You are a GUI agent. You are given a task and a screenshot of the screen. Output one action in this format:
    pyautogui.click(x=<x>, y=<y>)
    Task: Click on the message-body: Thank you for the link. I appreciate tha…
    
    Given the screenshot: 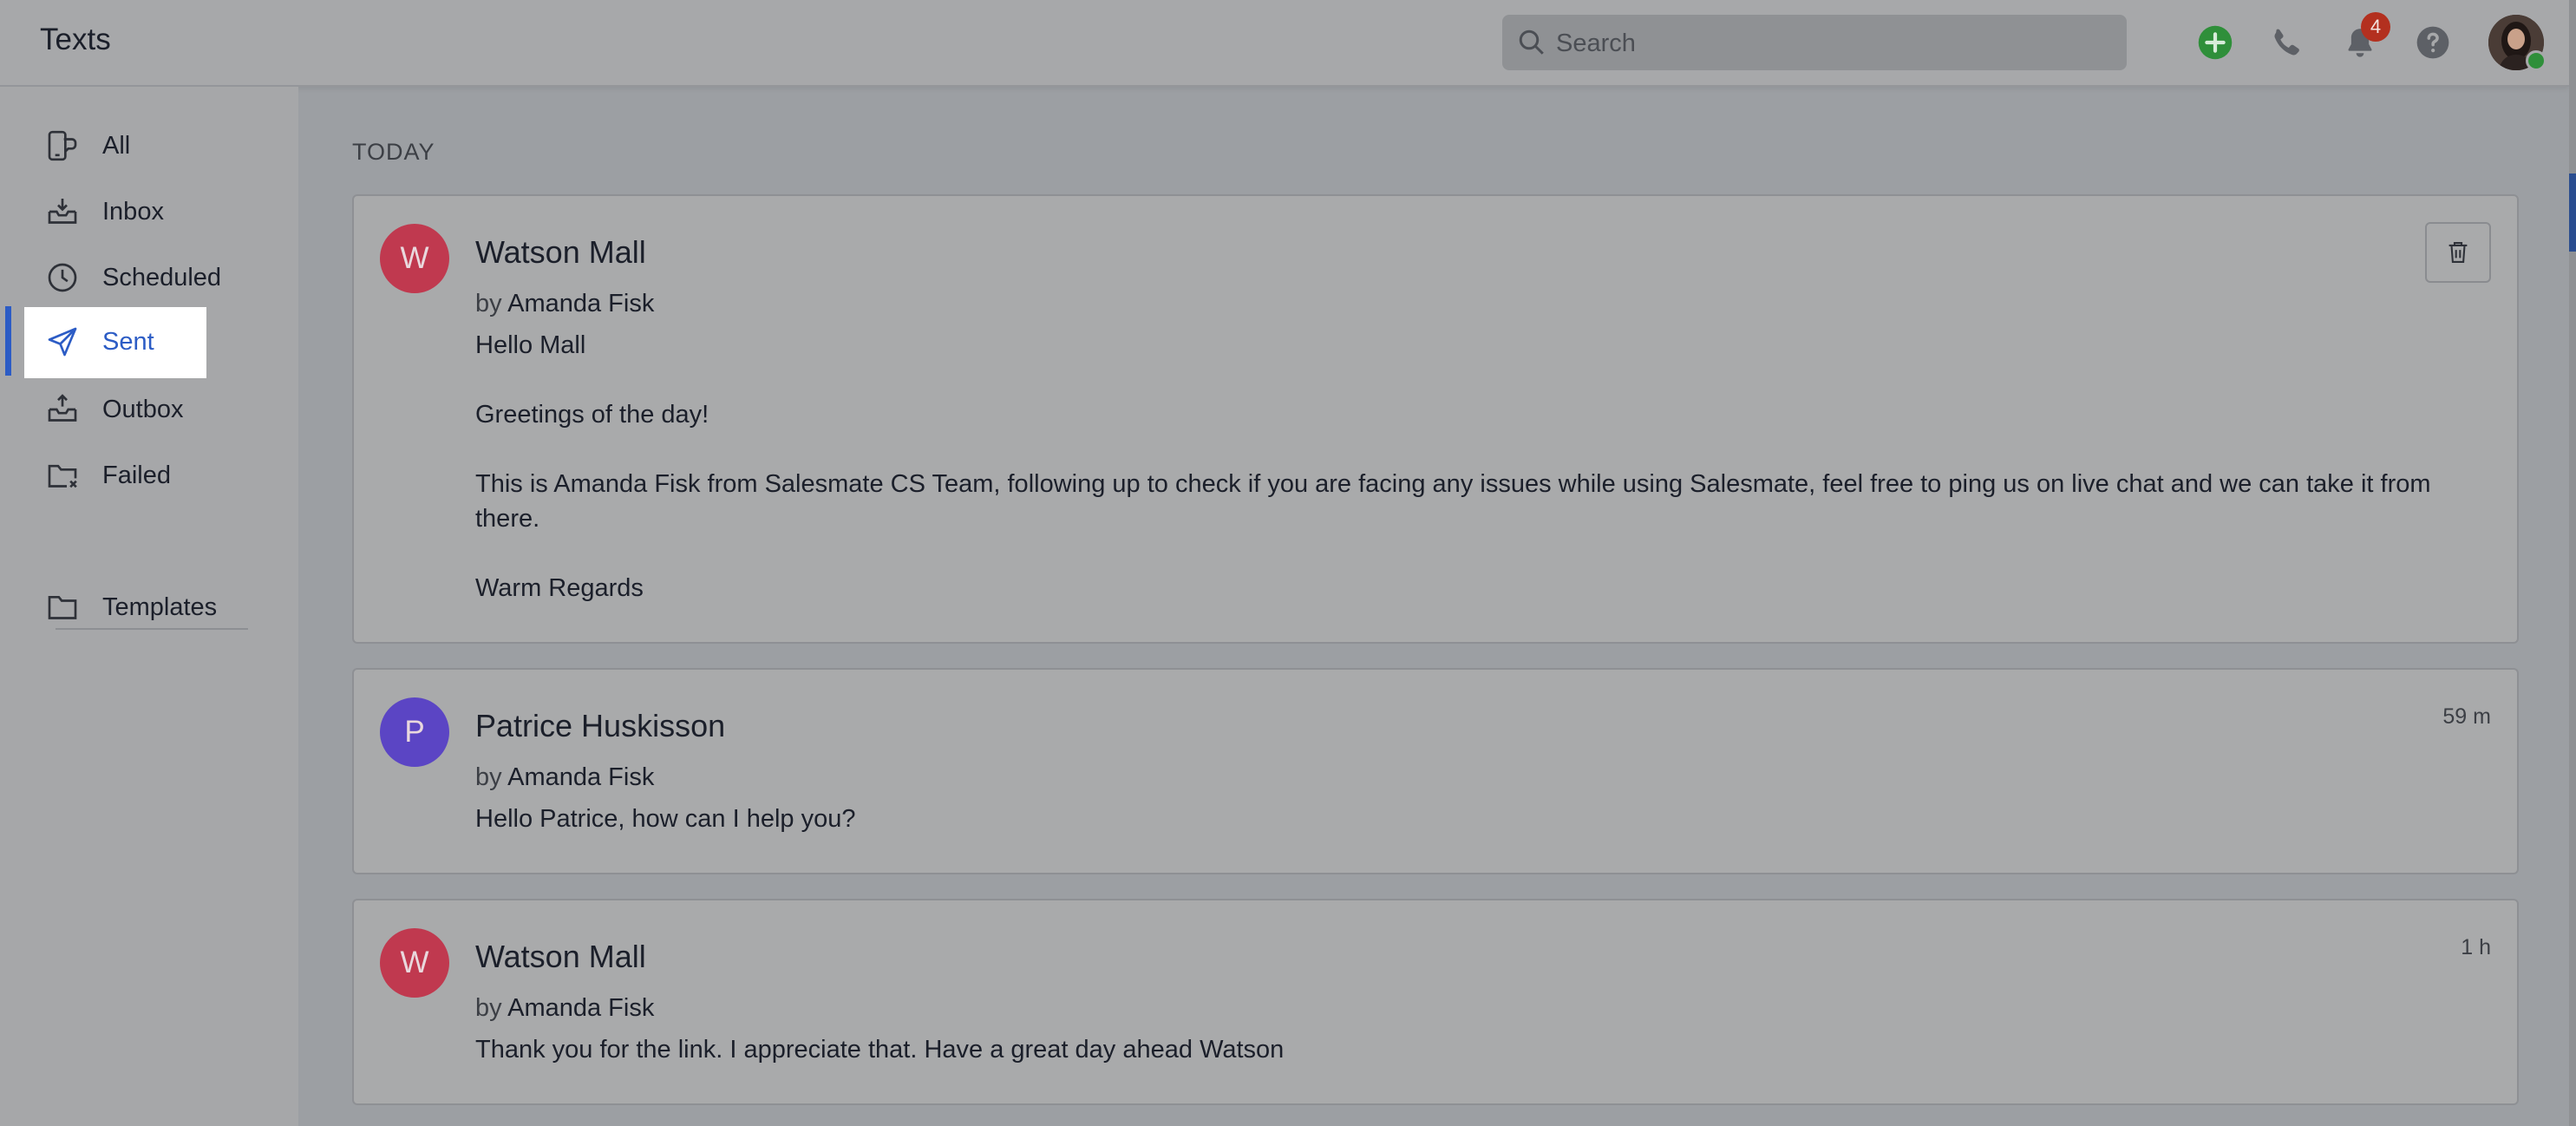 What is the action you would take?
    pyautogui.click(x=1457, y=1050)
    